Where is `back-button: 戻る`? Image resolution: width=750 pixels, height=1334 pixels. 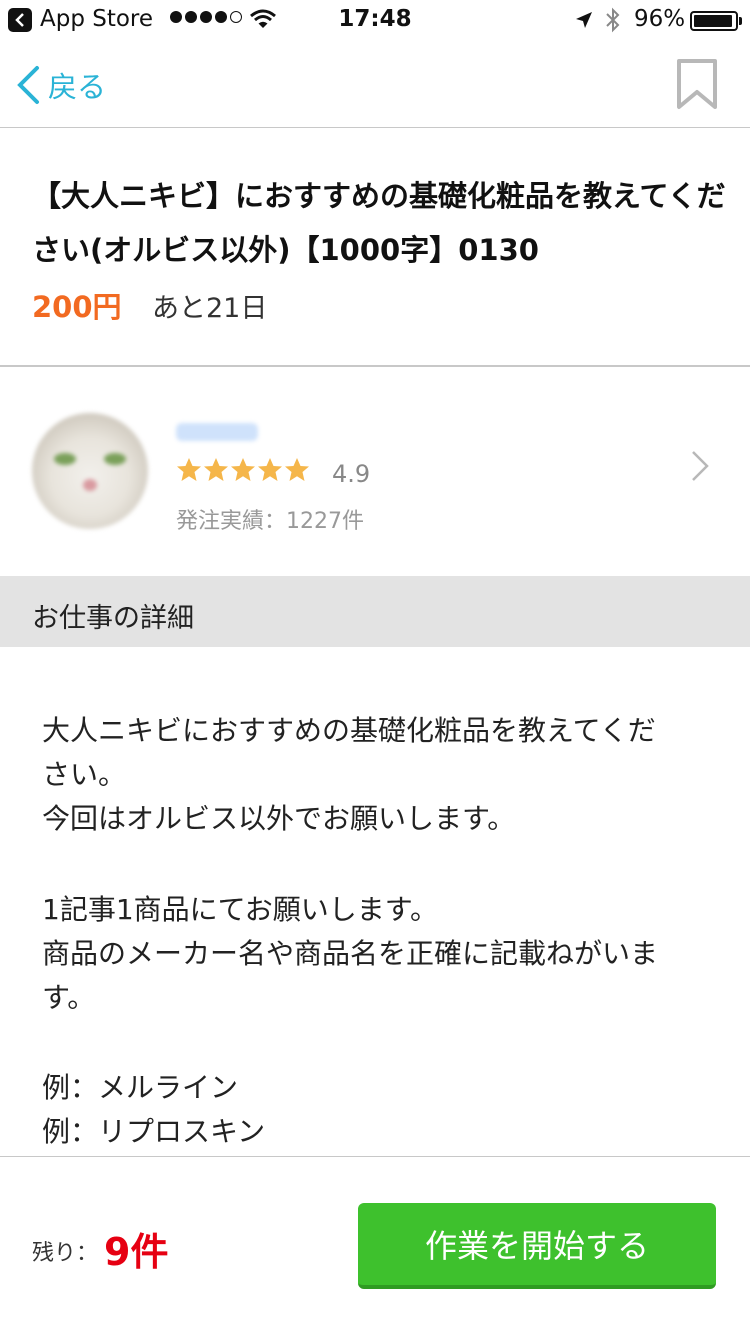
back-button: 戻る is located at coordinates (61, 85).